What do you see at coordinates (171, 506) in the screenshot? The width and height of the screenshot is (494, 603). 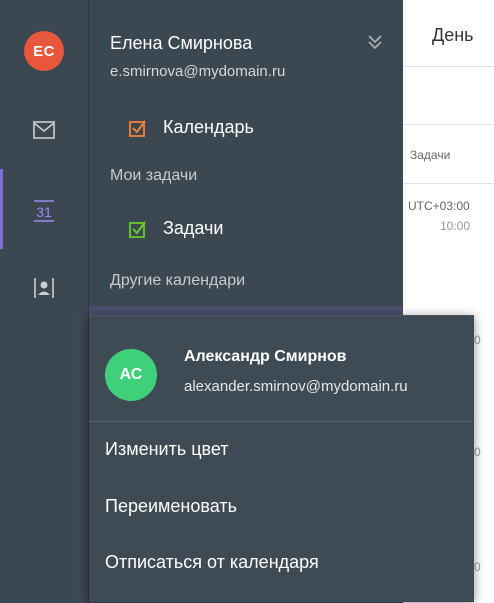 I see `rename-menu-item: Переименовать` at bounding box center [171, 506].